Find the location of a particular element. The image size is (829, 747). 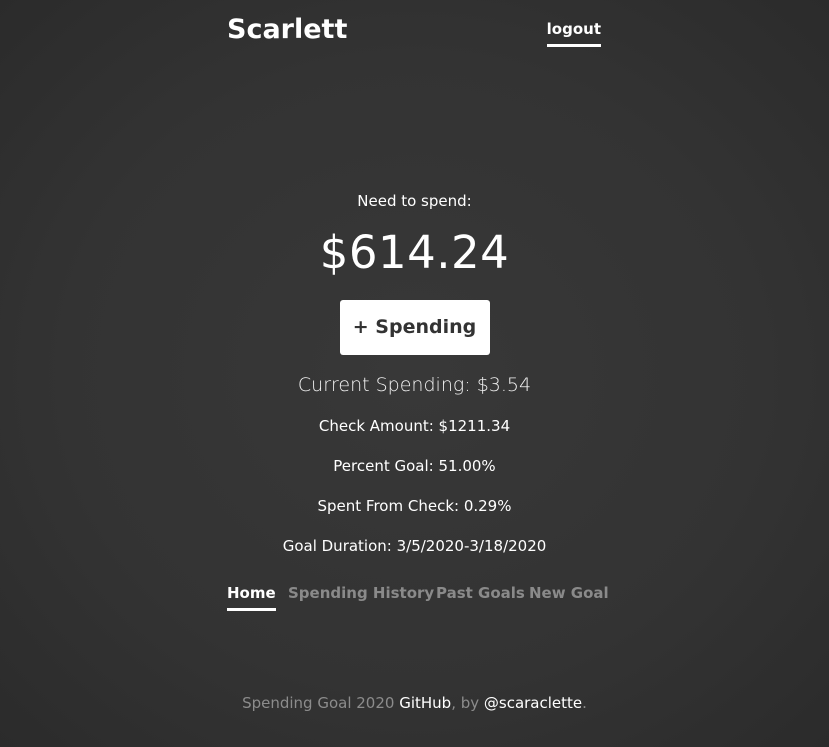

footer-suffix: . is located at coordinates (584, 703).